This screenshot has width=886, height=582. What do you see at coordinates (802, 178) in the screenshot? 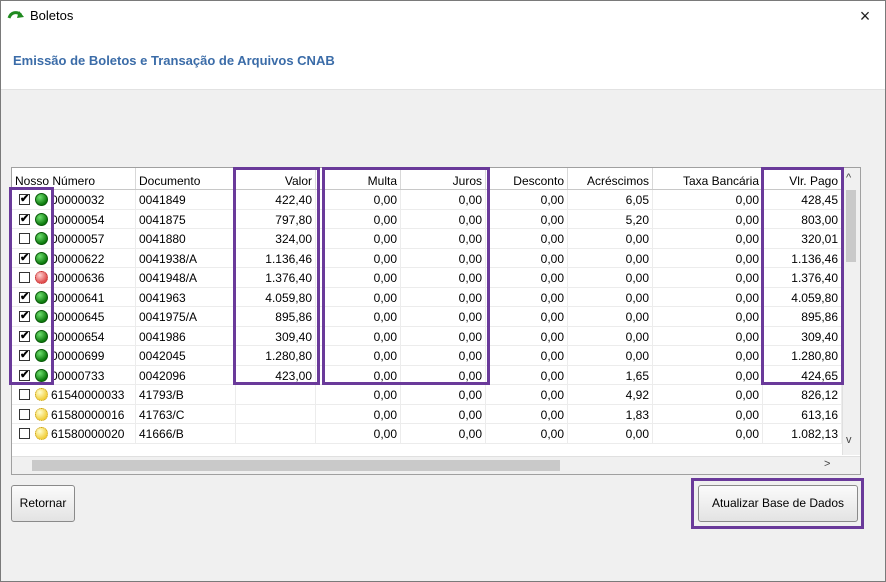
I see `col-vlr-pago: Vlr. Pago` at bounding box center [802, 178].